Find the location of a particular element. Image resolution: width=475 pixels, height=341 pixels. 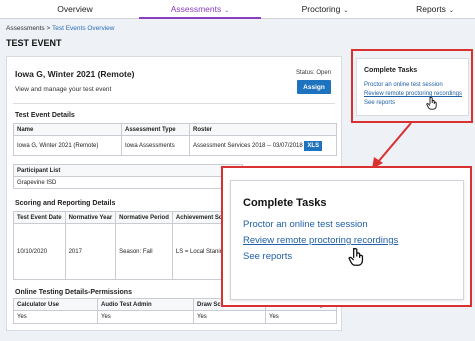

review-recordings-link: Review remote proctoring recordings is located at coordinates (320, 240).